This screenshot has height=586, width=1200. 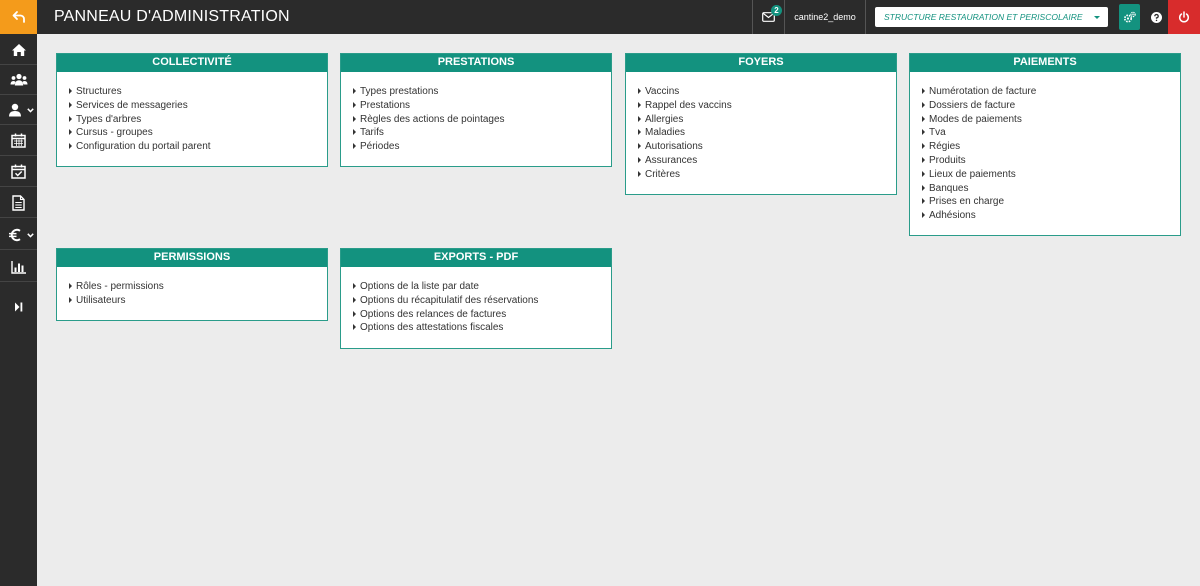 What do you see at coordinates (192, 63) in the screenshot?
I see `panel-title: COLLECTIVITÉ` at bounding box center [192, 63].